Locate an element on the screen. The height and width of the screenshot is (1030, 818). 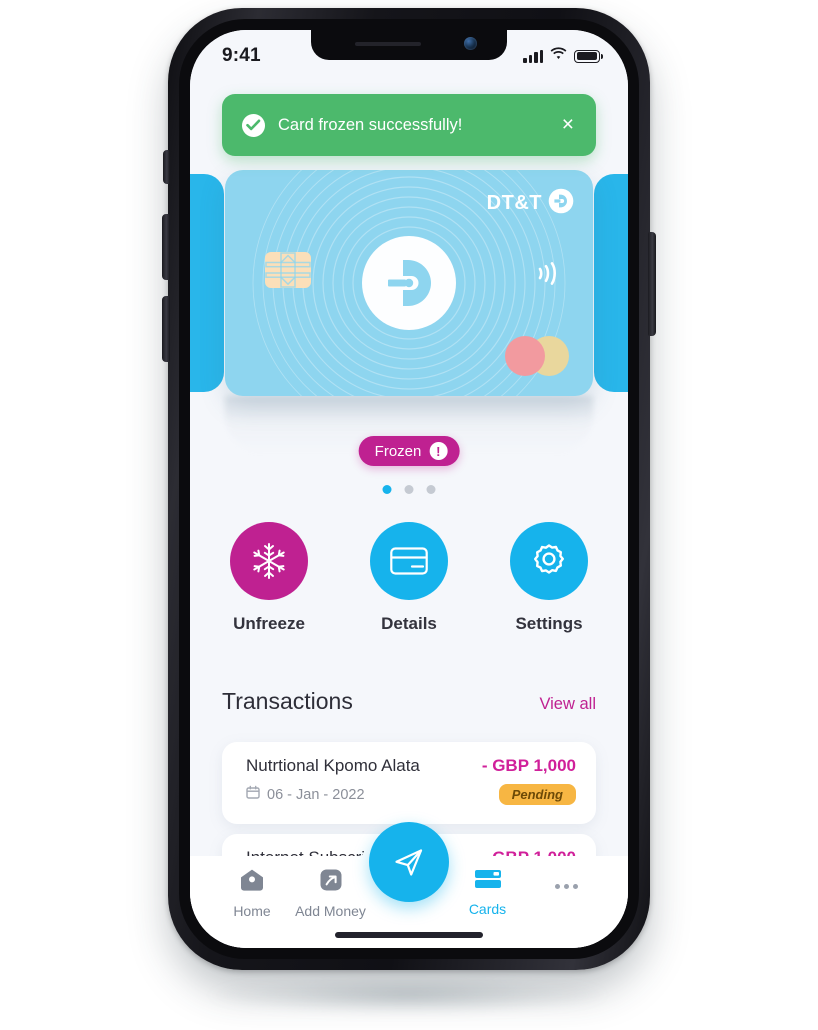
transaction-info: Nutrtional Kpomo Alata 06 - Jan - 2022 is located at coordinates (333, 790).